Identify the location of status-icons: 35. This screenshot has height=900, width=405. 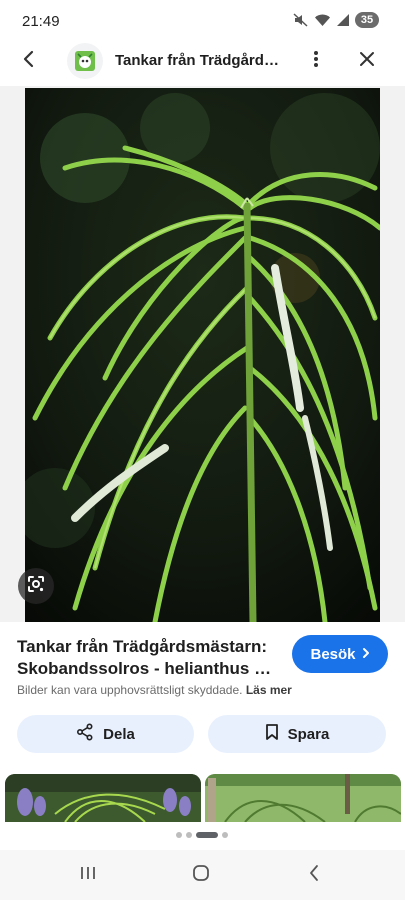
(336, 20).